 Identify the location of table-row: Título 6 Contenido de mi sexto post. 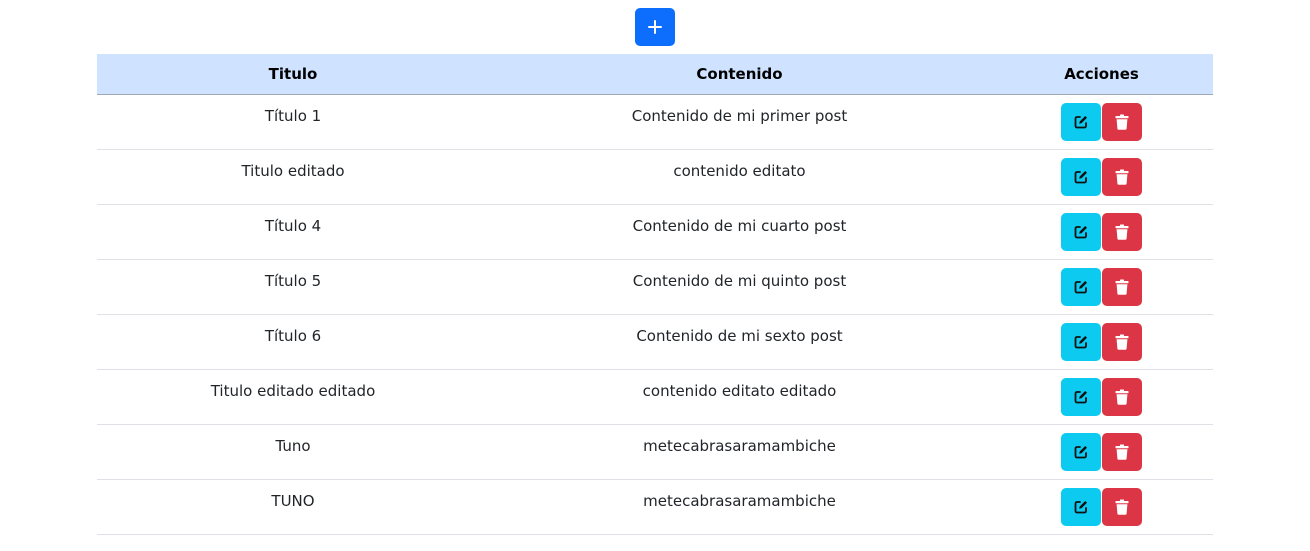
(655, 341).